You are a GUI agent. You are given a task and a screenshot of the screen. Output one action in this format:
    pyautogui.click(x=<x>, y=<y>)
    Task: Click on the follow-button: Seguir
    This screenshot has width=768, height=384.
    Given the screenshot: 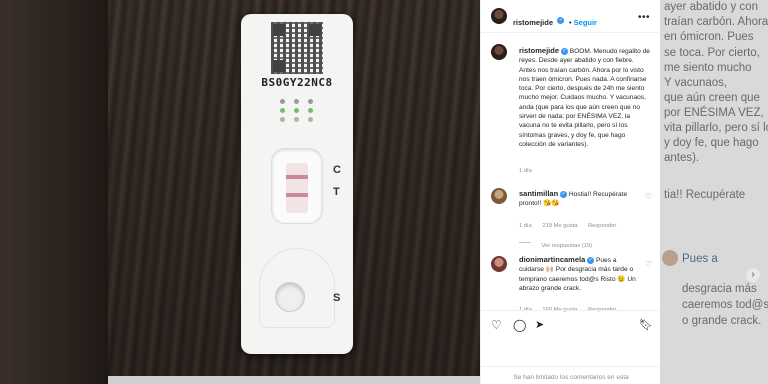 What is the action you would take?
    pyautogui.click(x=585, y=22)
    